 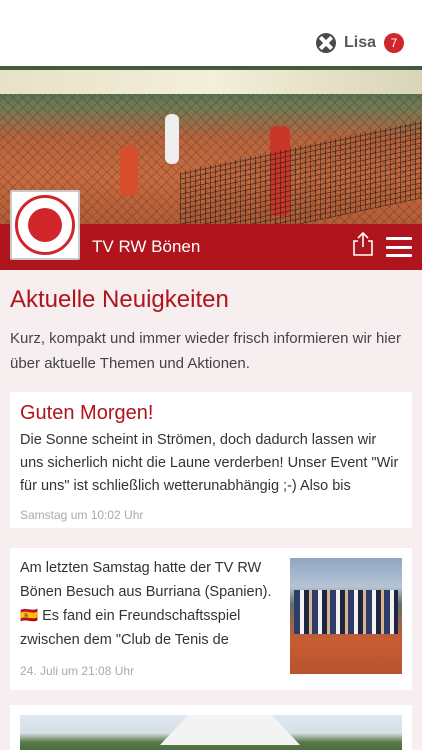 I want to click on user-account: Lisa 7, so click(x=359, y=43).